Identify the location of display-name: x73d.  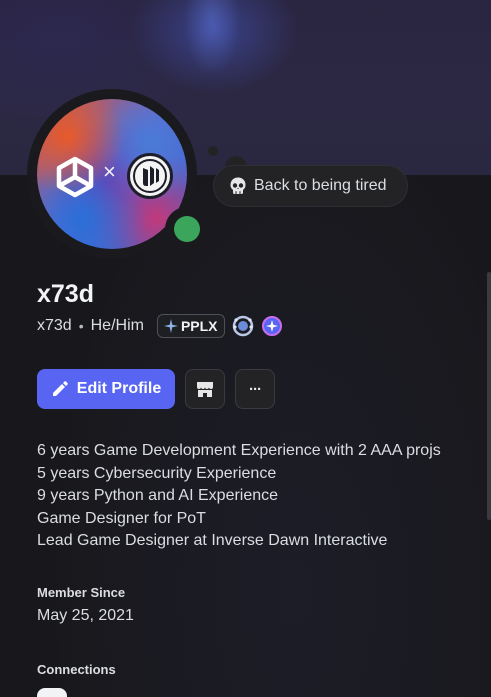
(65, 294).